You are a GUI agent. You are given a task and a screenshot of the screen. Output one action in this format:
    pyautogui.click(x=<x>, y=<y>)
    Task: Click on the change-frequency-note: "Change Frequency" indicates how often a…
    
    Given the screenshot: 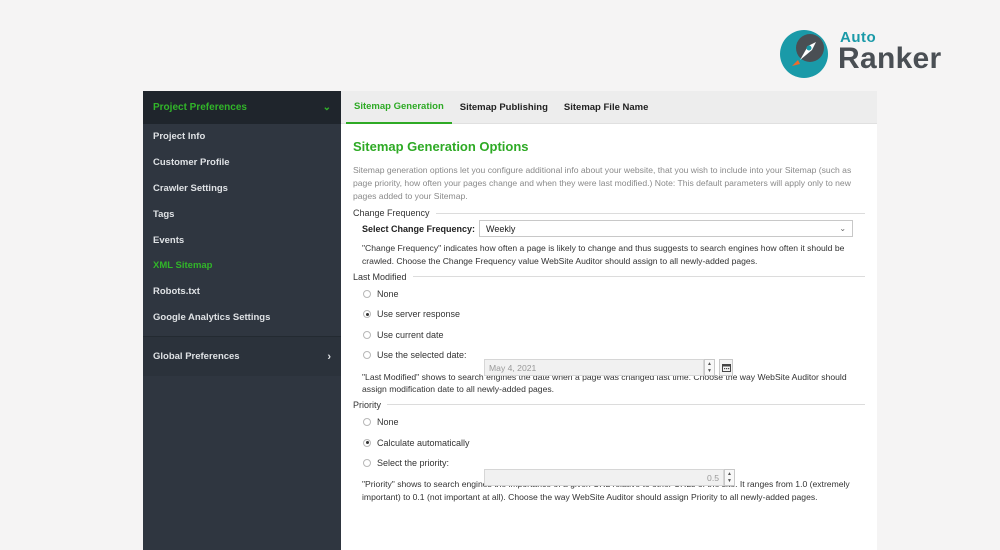 What is the action you would take?
    pyautogui.click(x=603, y=254)
    